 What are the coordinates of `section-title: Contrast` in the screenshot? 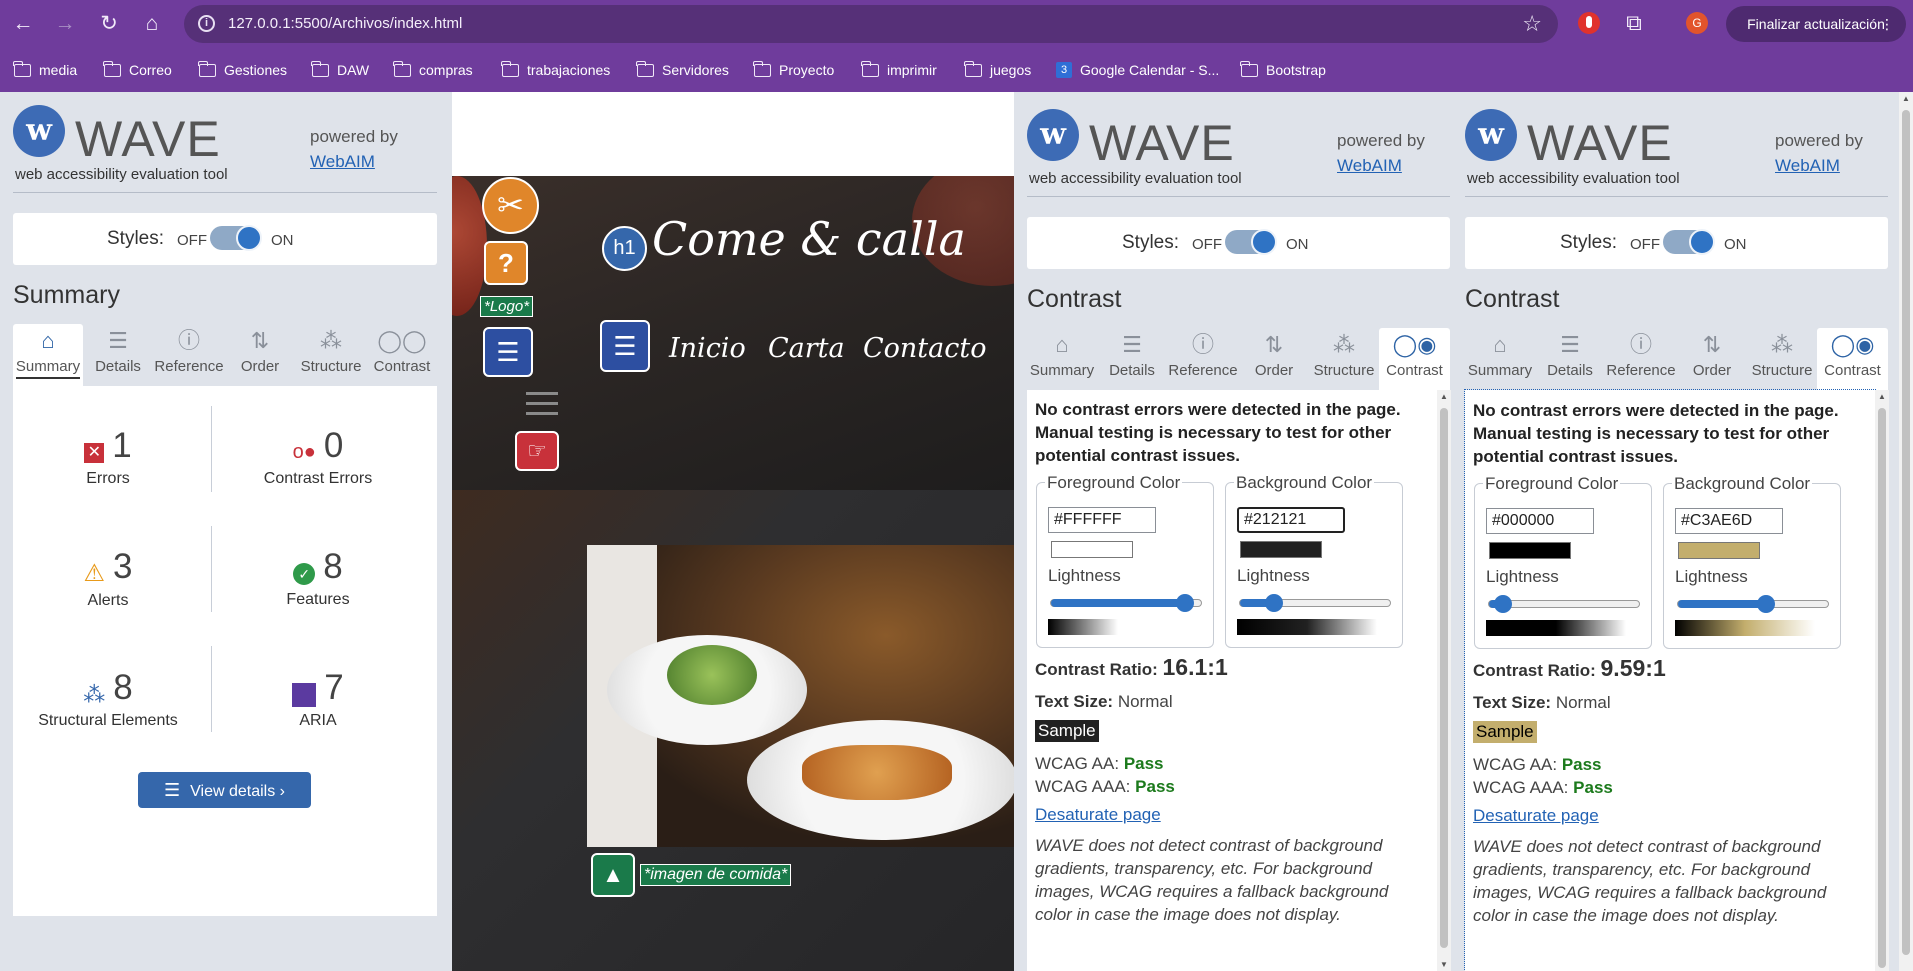 It's located at (1512, 299).